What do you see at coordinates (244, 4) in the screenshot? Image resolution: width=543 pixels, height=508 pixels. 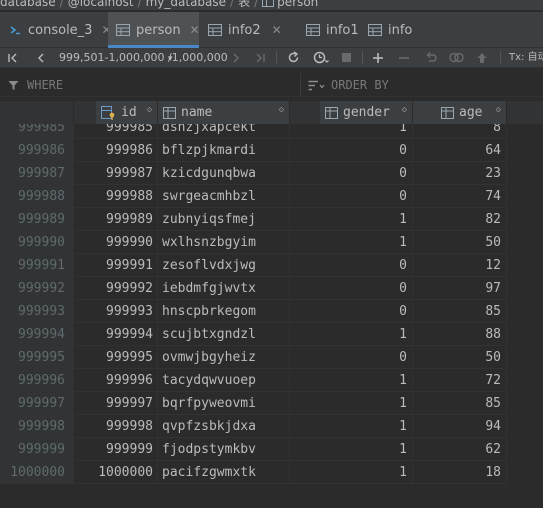 I see `breadcrumb-item: 表` at bounding box center [244, 4].